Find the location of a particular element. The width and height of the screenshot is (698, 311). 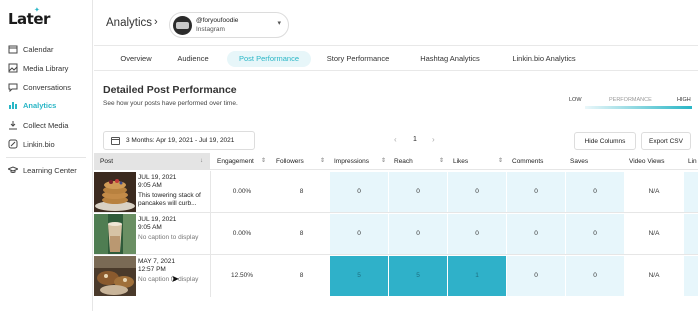

sidebar-item-label: Media Library is located at coordinates (46, 68).